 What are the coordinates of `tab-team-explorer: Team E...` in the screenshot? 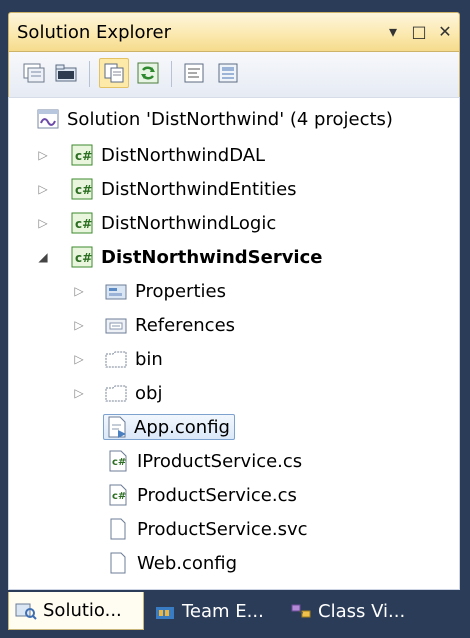 It's located at (213, 611).